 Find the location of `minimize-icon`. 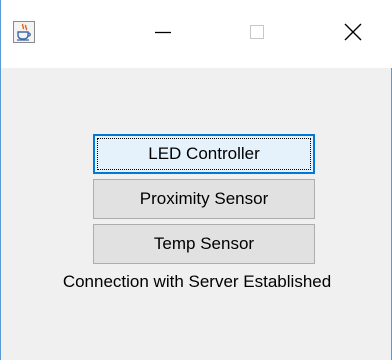

minimize-icon is located at coordinates (163, 34).